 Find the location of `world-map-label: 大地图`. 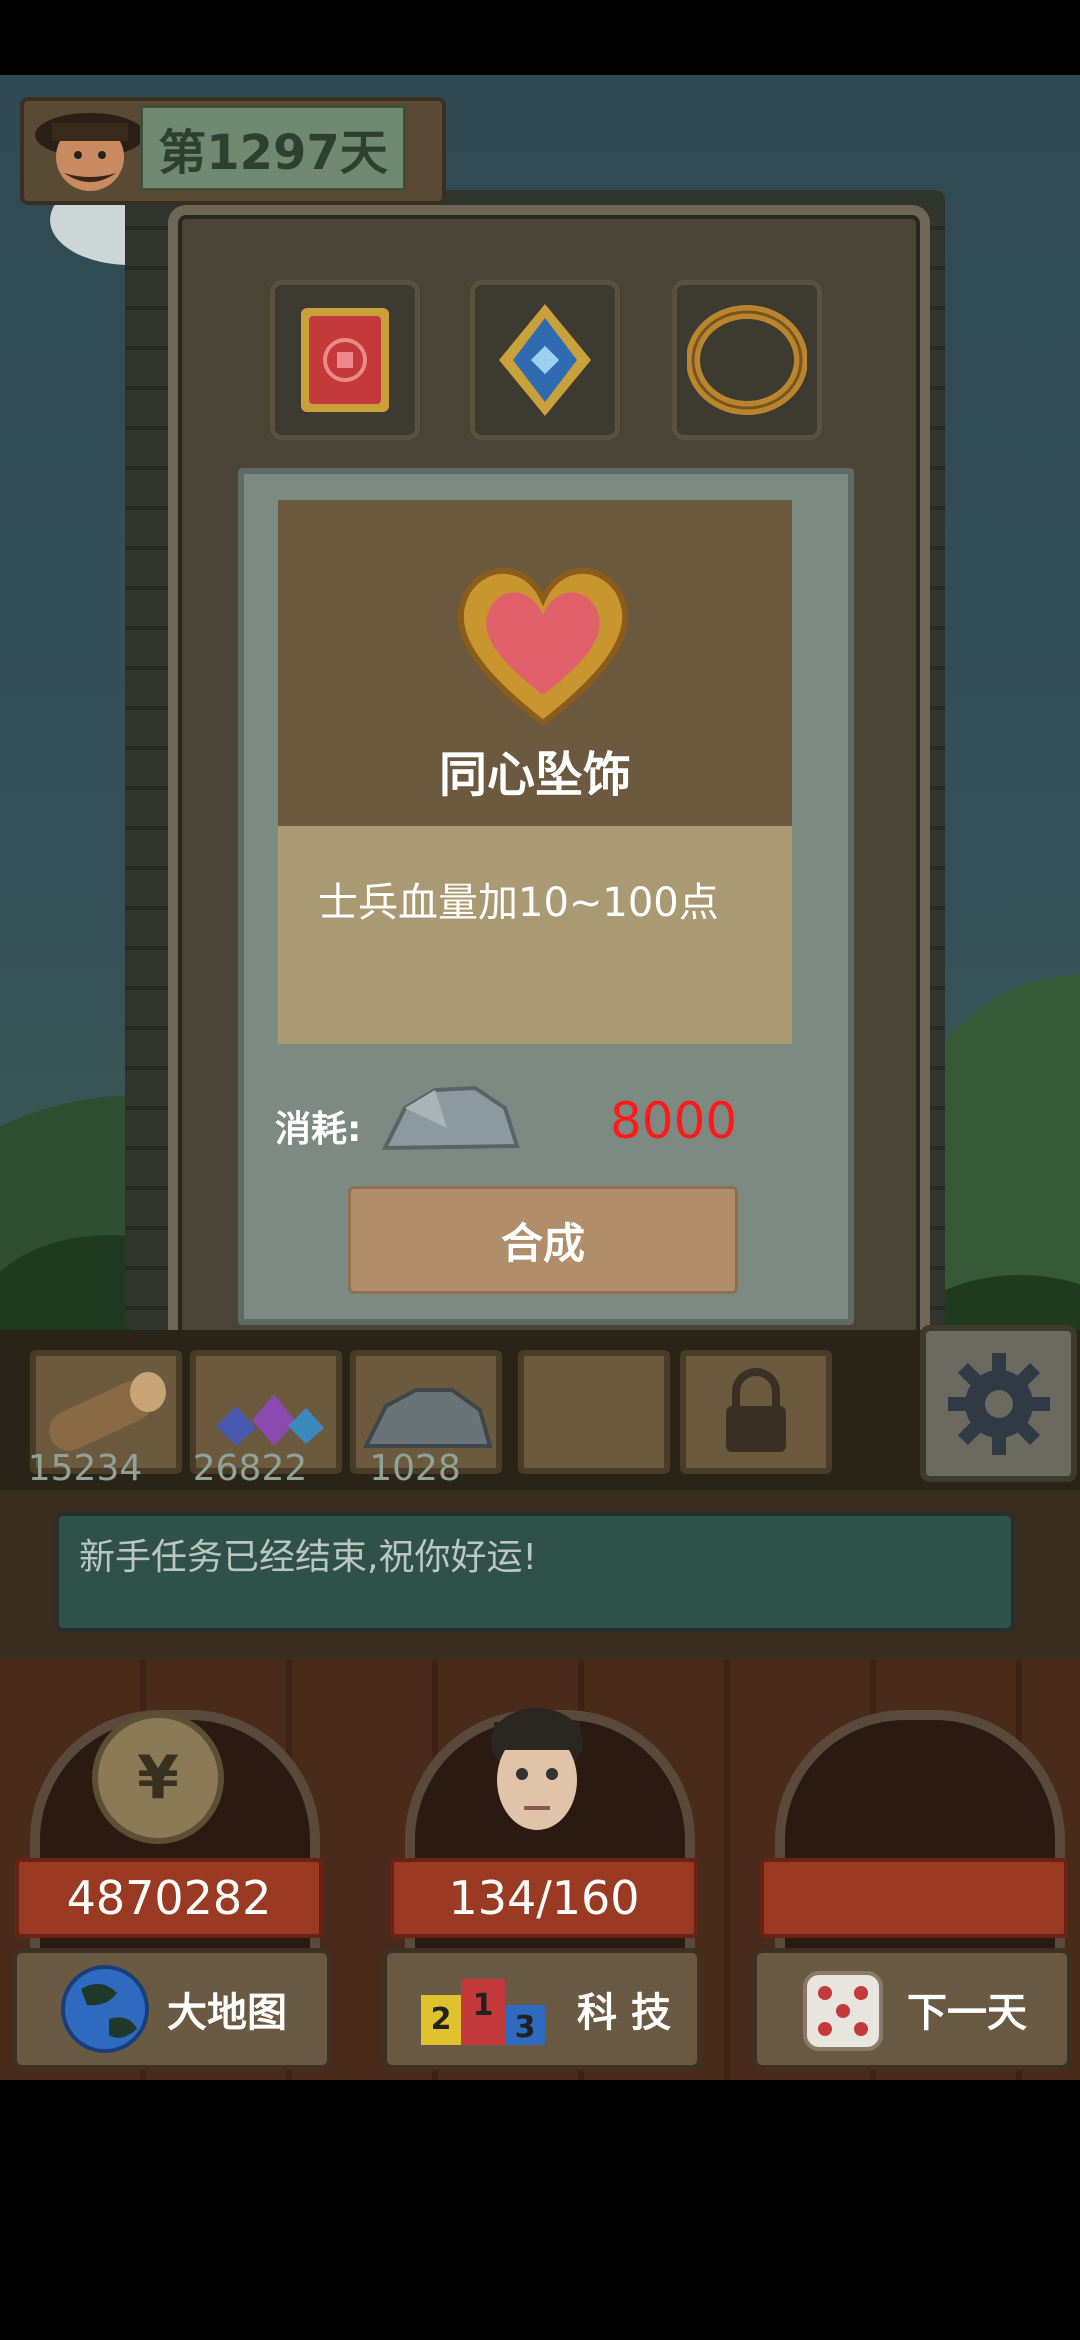

world-map-label: 大地图 is located at coordinates (227, 2013).